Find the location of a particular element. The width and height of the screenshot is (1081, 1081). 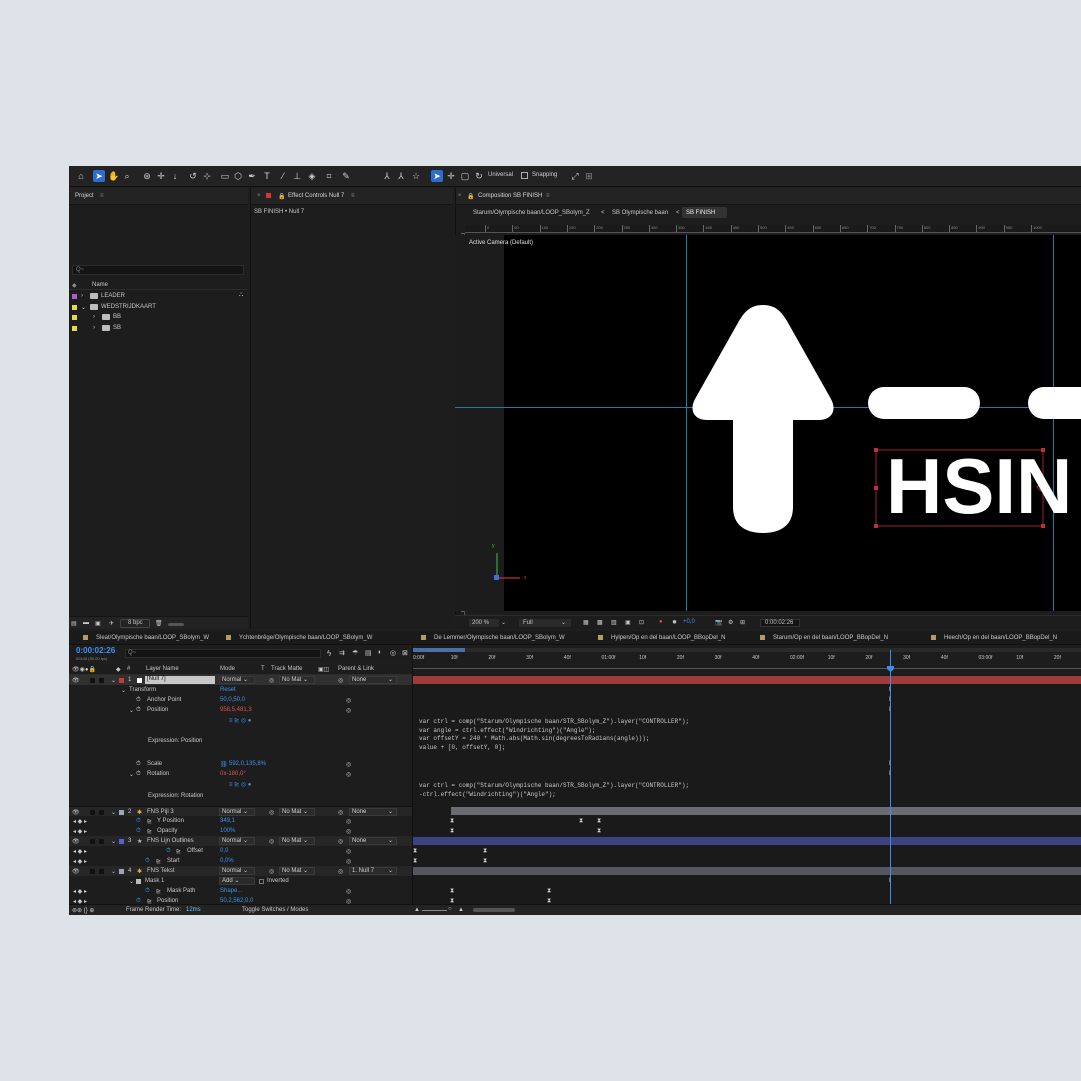

snapping-checkbox is located at coordinates (524, 175).